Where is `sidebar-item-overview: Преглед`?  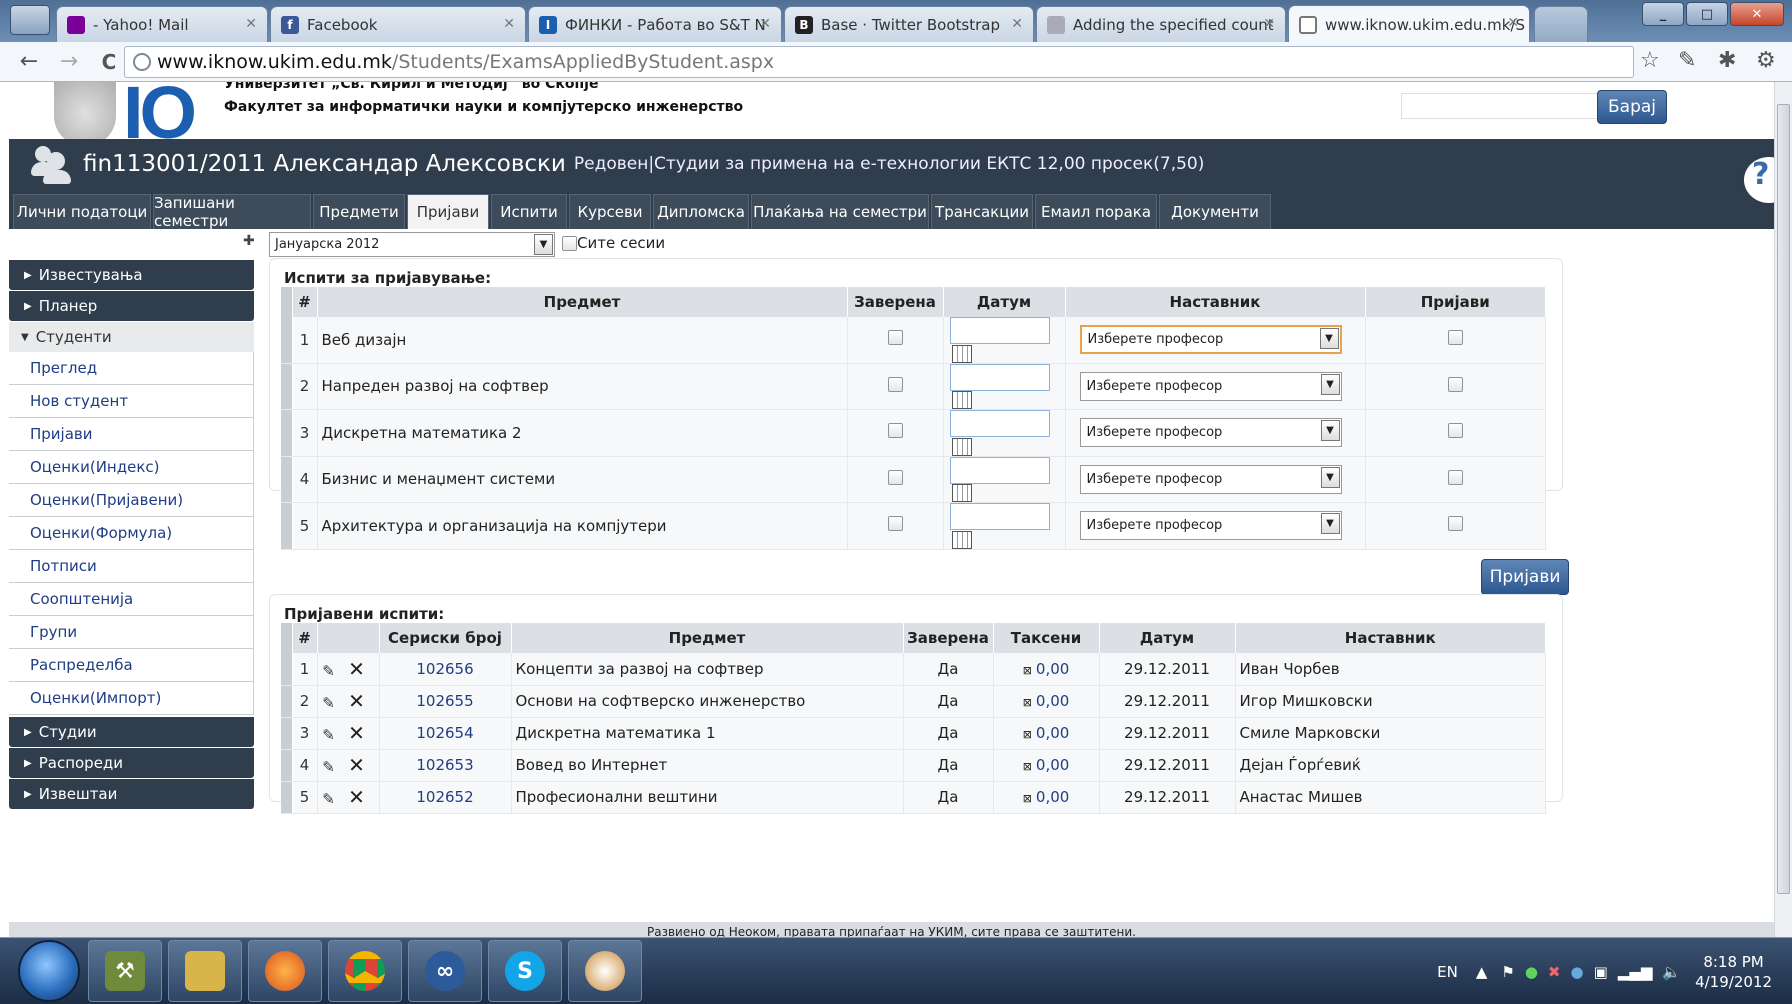
sidebar-item-overview: Преглед is located at coordinates (131, 368).